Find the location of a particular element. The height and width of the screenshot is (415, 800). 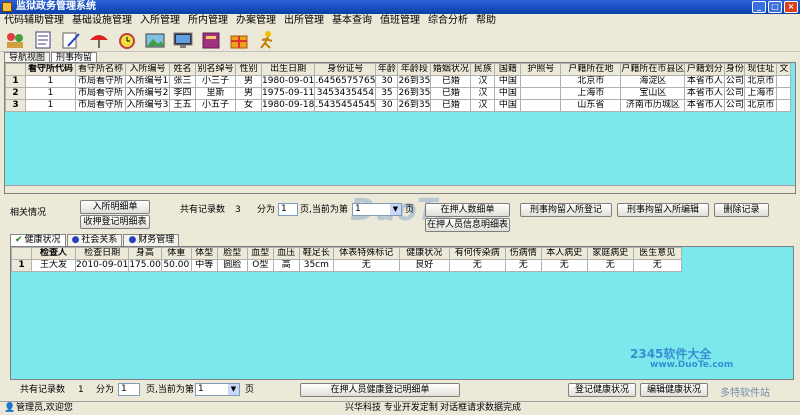

col-header: 看守所名称 is located at coordinates (100, 69).